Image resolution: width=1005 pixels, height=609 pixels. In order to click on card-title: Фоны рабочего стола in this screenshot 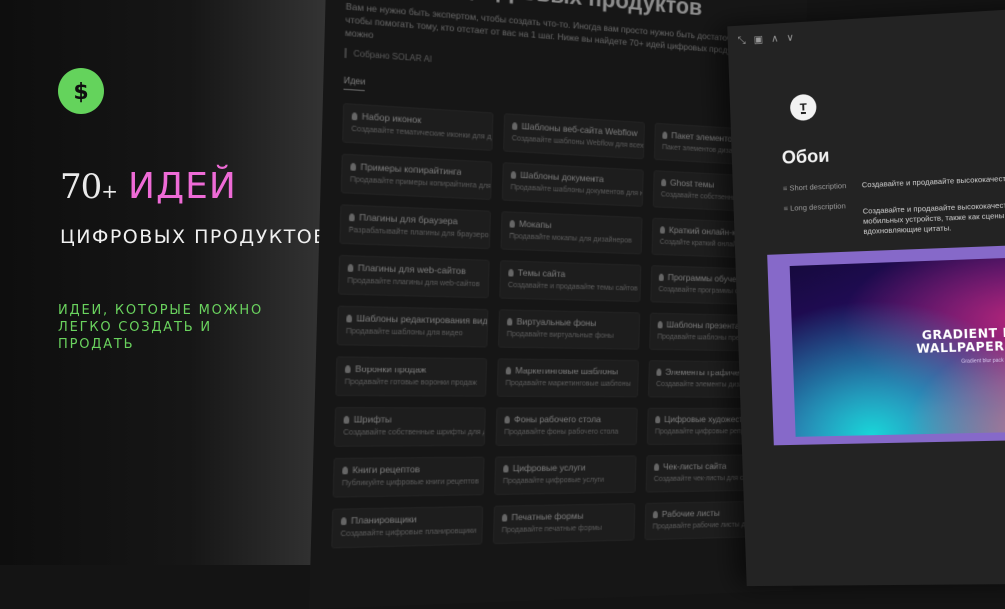, I will do `click(566, 419)`.